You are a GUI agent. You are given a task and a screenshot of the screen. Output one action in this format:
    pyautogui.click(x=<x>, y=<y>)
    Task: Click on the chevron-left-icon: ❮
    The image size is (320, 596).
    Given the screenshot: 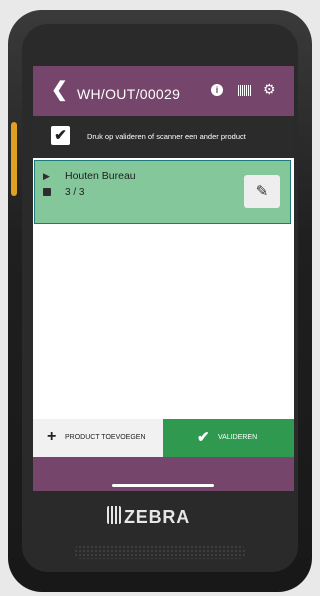 What is the action you would take?
    pyautogui.click(x=59, y=90)
    